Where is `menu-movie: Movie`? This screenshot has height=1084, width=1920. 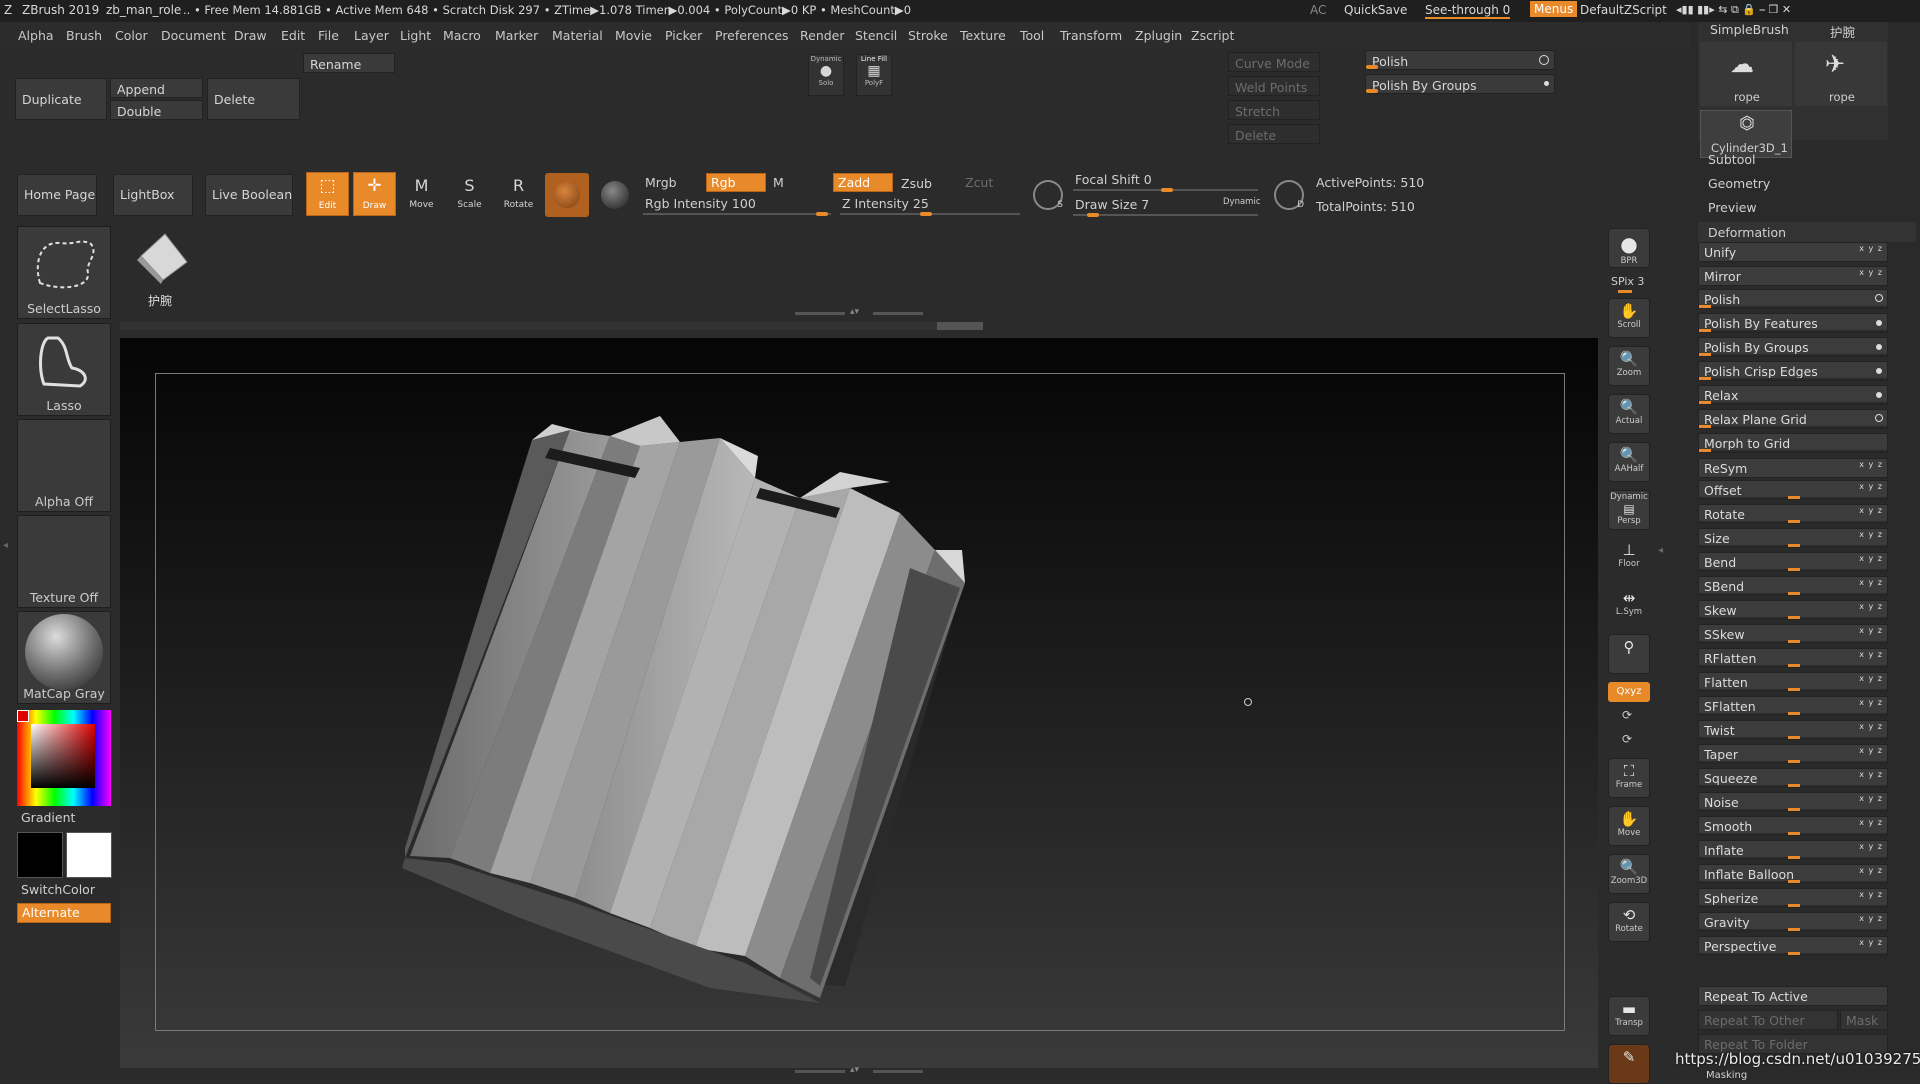 menu-movie: Movie is located at coordinates (633, 35).